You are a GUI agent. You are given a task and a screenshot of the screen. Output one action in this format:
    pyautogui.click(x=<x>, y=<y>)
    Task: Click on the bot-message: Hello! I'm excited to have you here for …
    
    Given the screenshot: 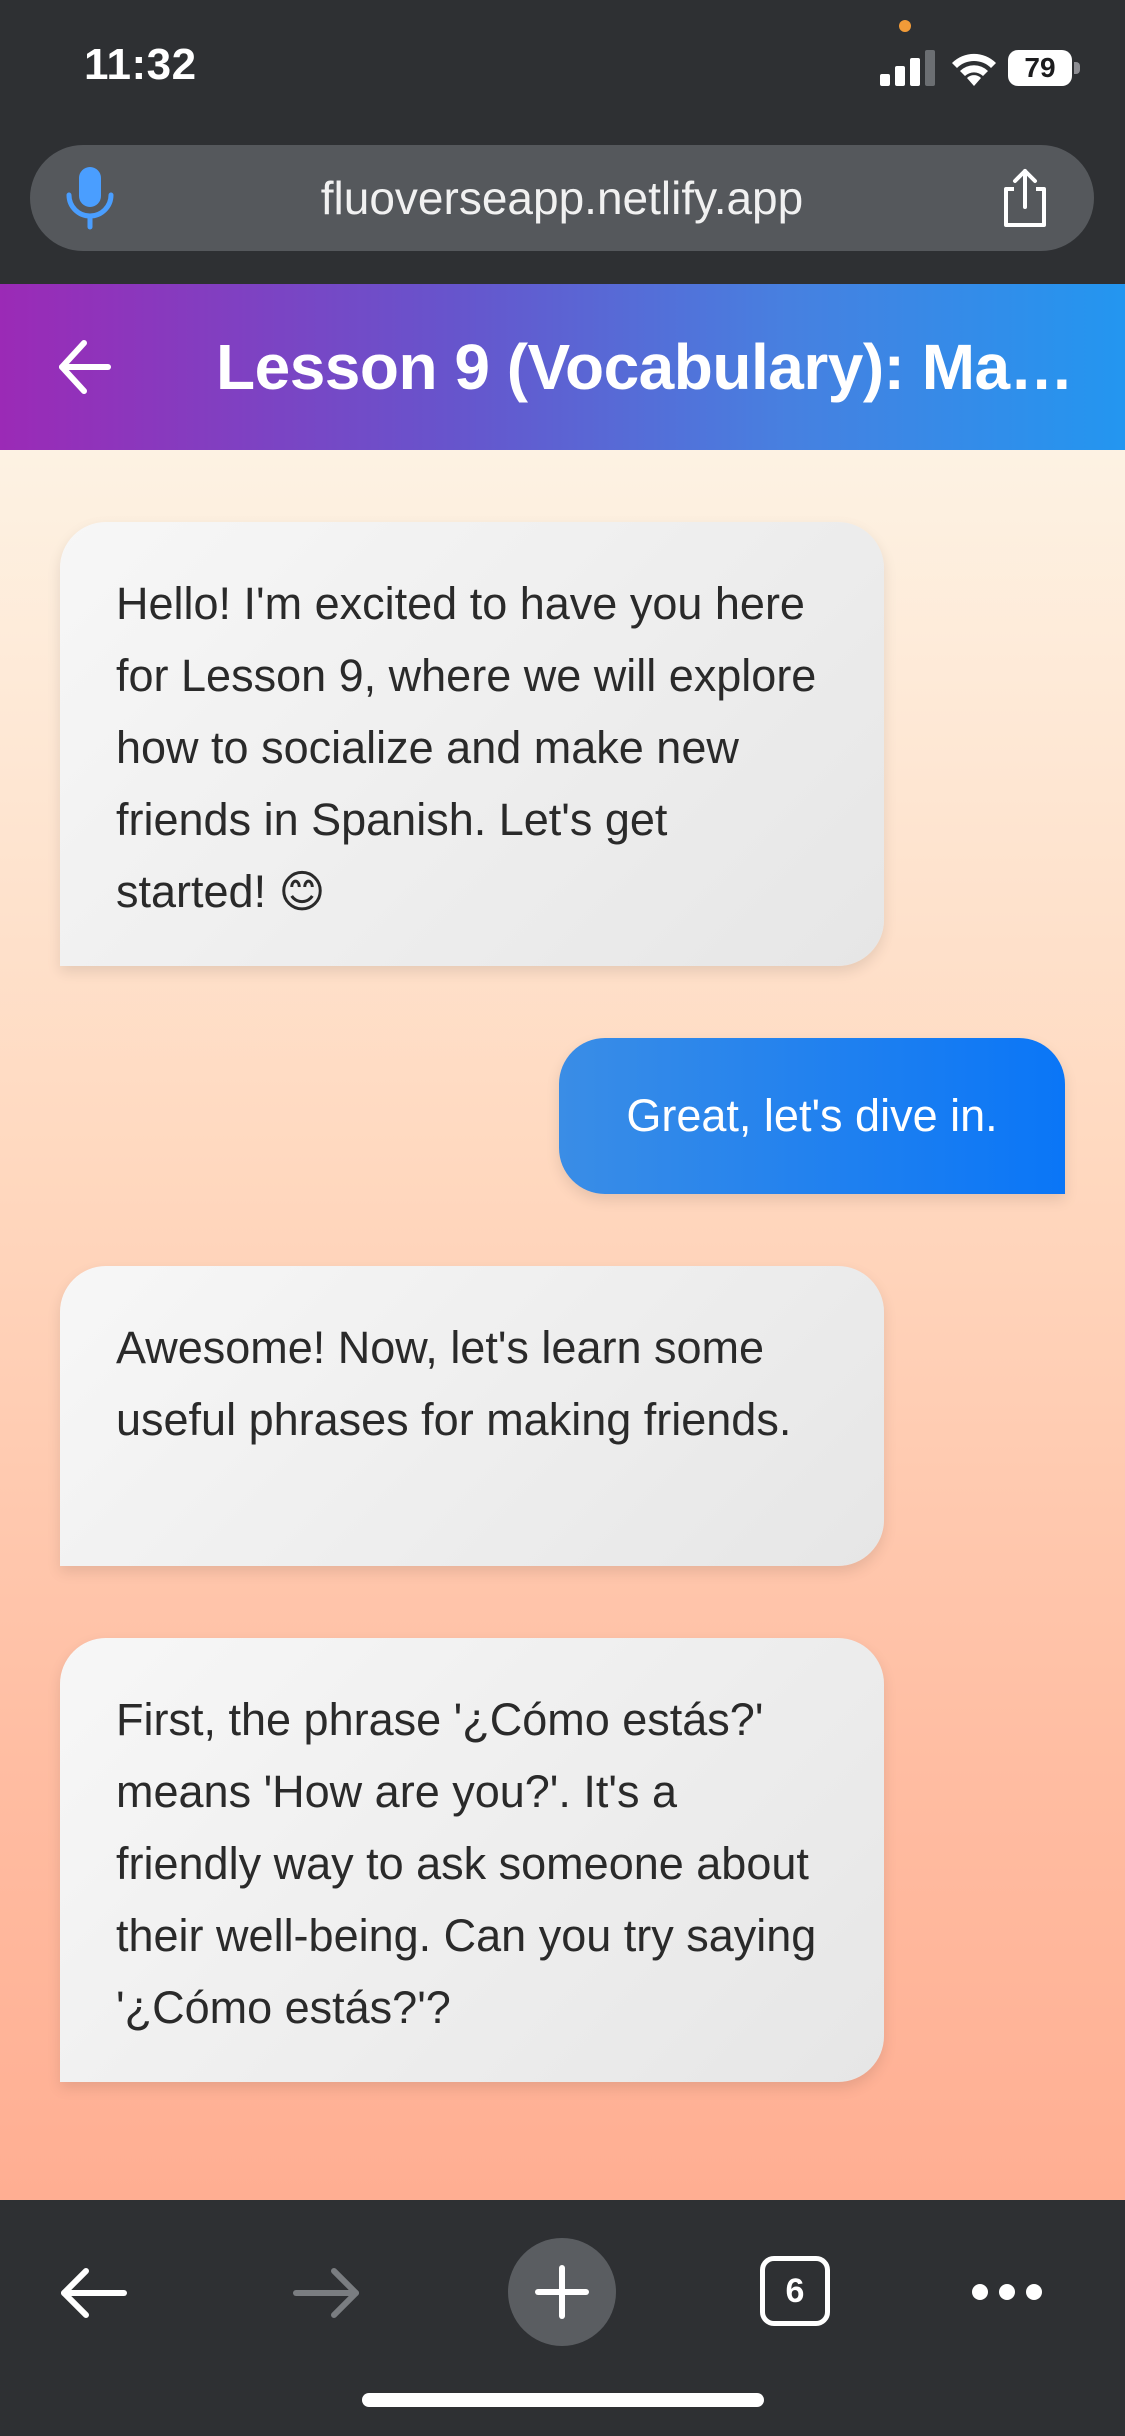 What is the action you would take?
    pyautogui.click(x=472, y=744)
    